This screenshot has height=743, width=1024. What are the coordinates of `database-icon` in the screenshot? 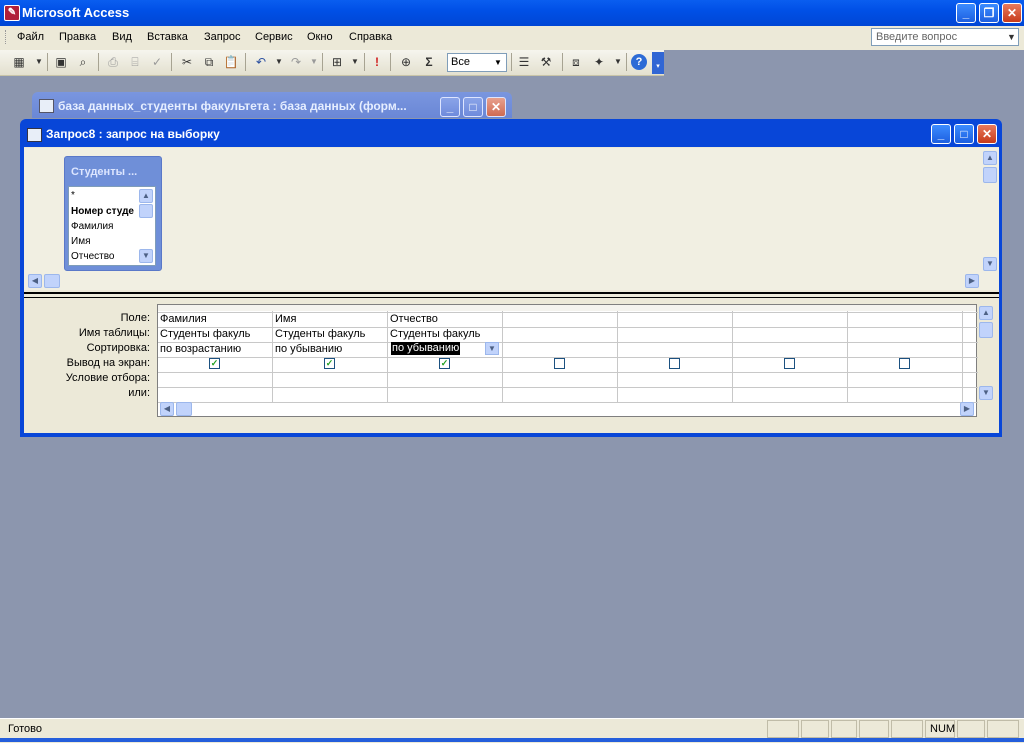 It's located at (46, 106).